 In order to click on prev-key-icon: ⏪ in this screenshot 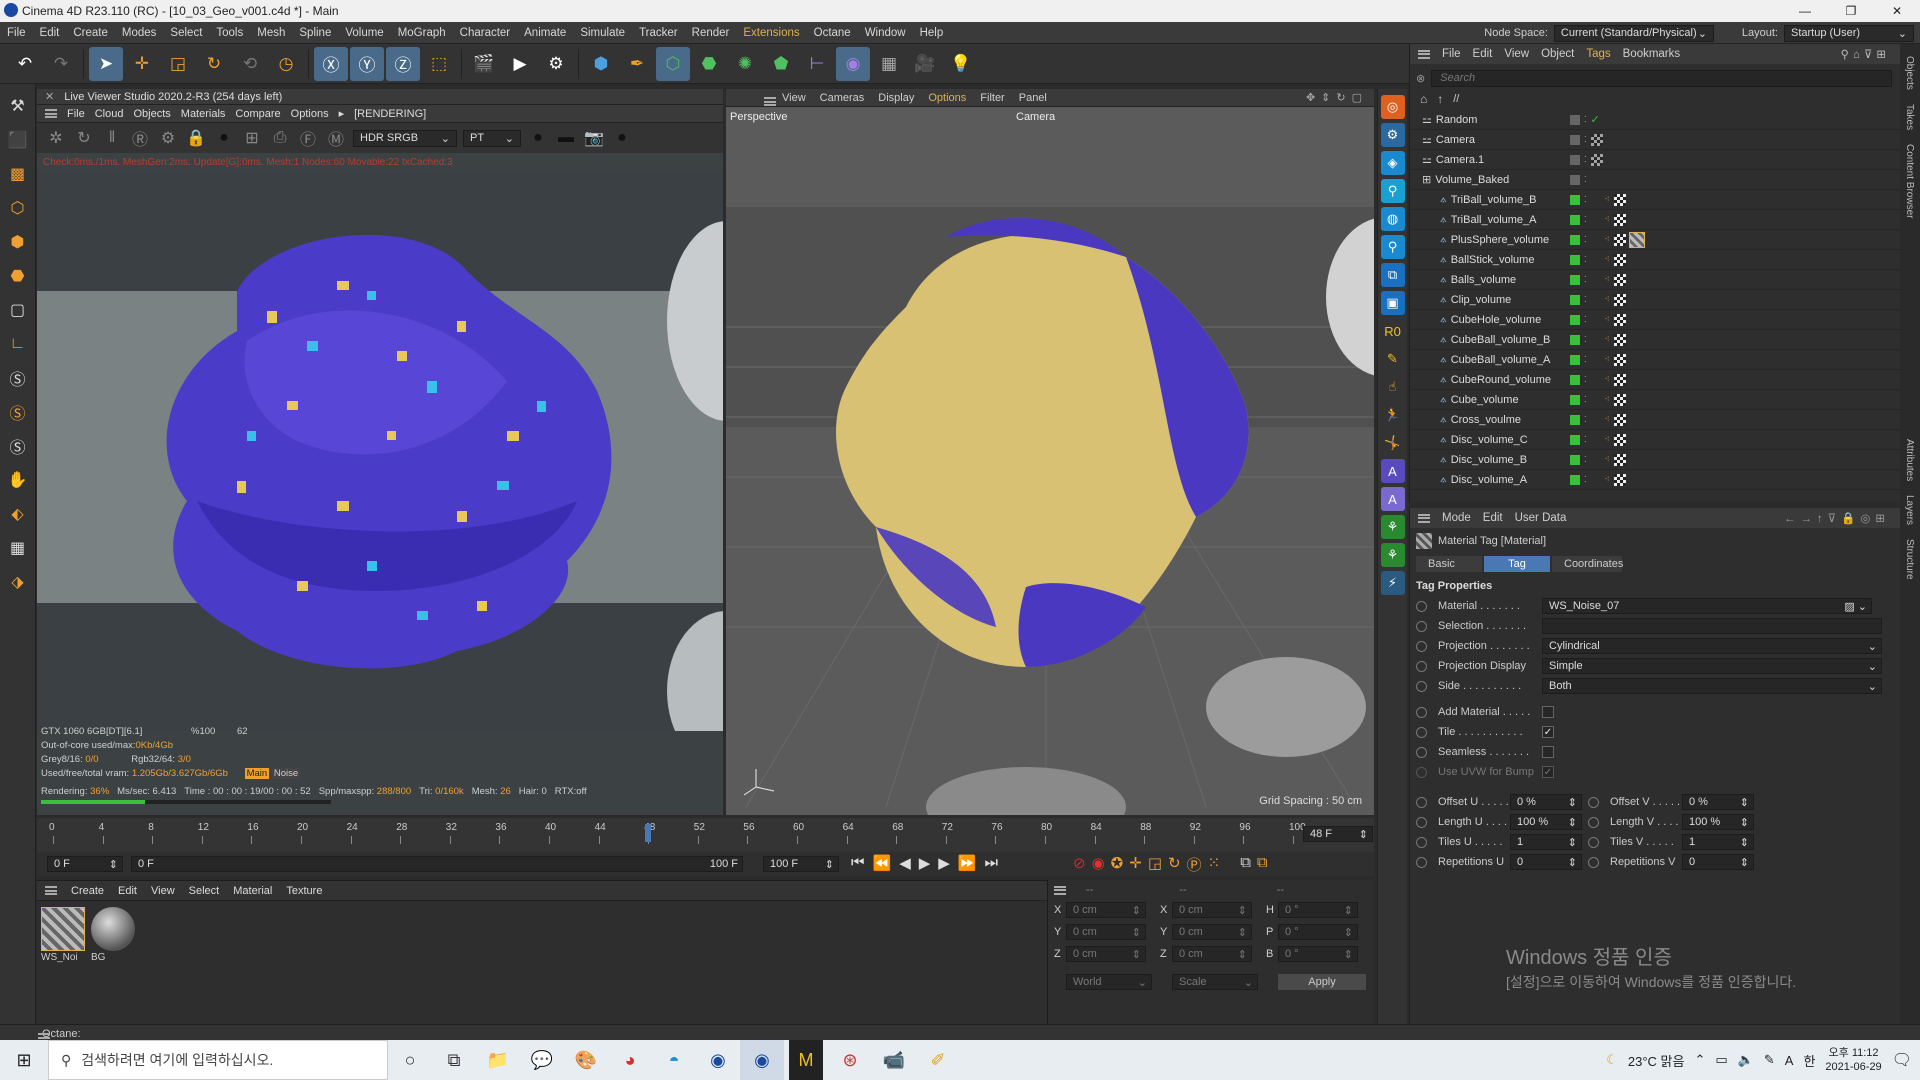, I will do `click(882, 863)`.